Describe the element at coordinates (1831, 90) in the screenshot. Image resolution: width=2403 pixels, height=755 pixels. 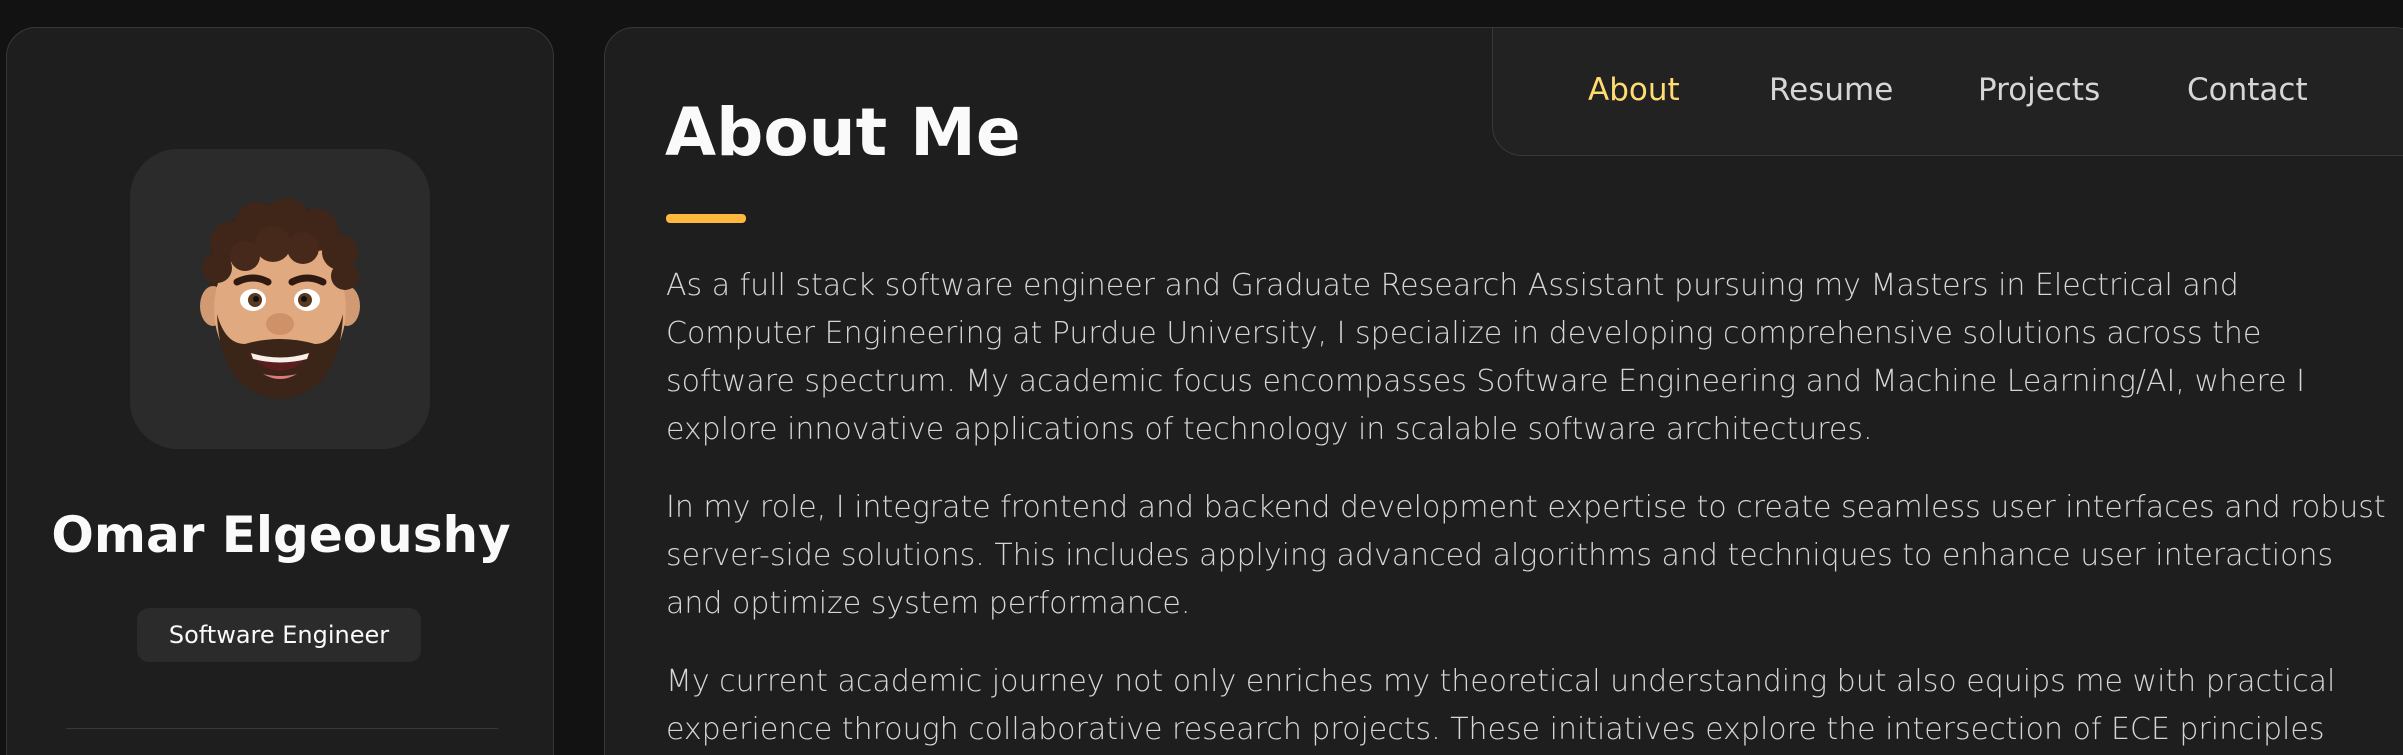
I see `nav-resume: Resume` at that location.